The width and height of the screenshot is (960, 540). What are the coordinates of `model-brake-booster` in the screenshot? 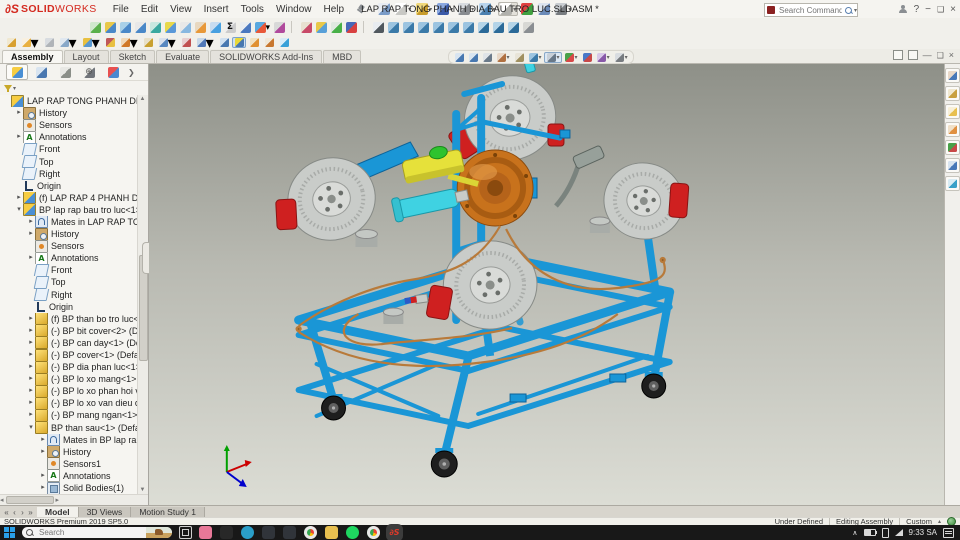 It's located at (497, 188).